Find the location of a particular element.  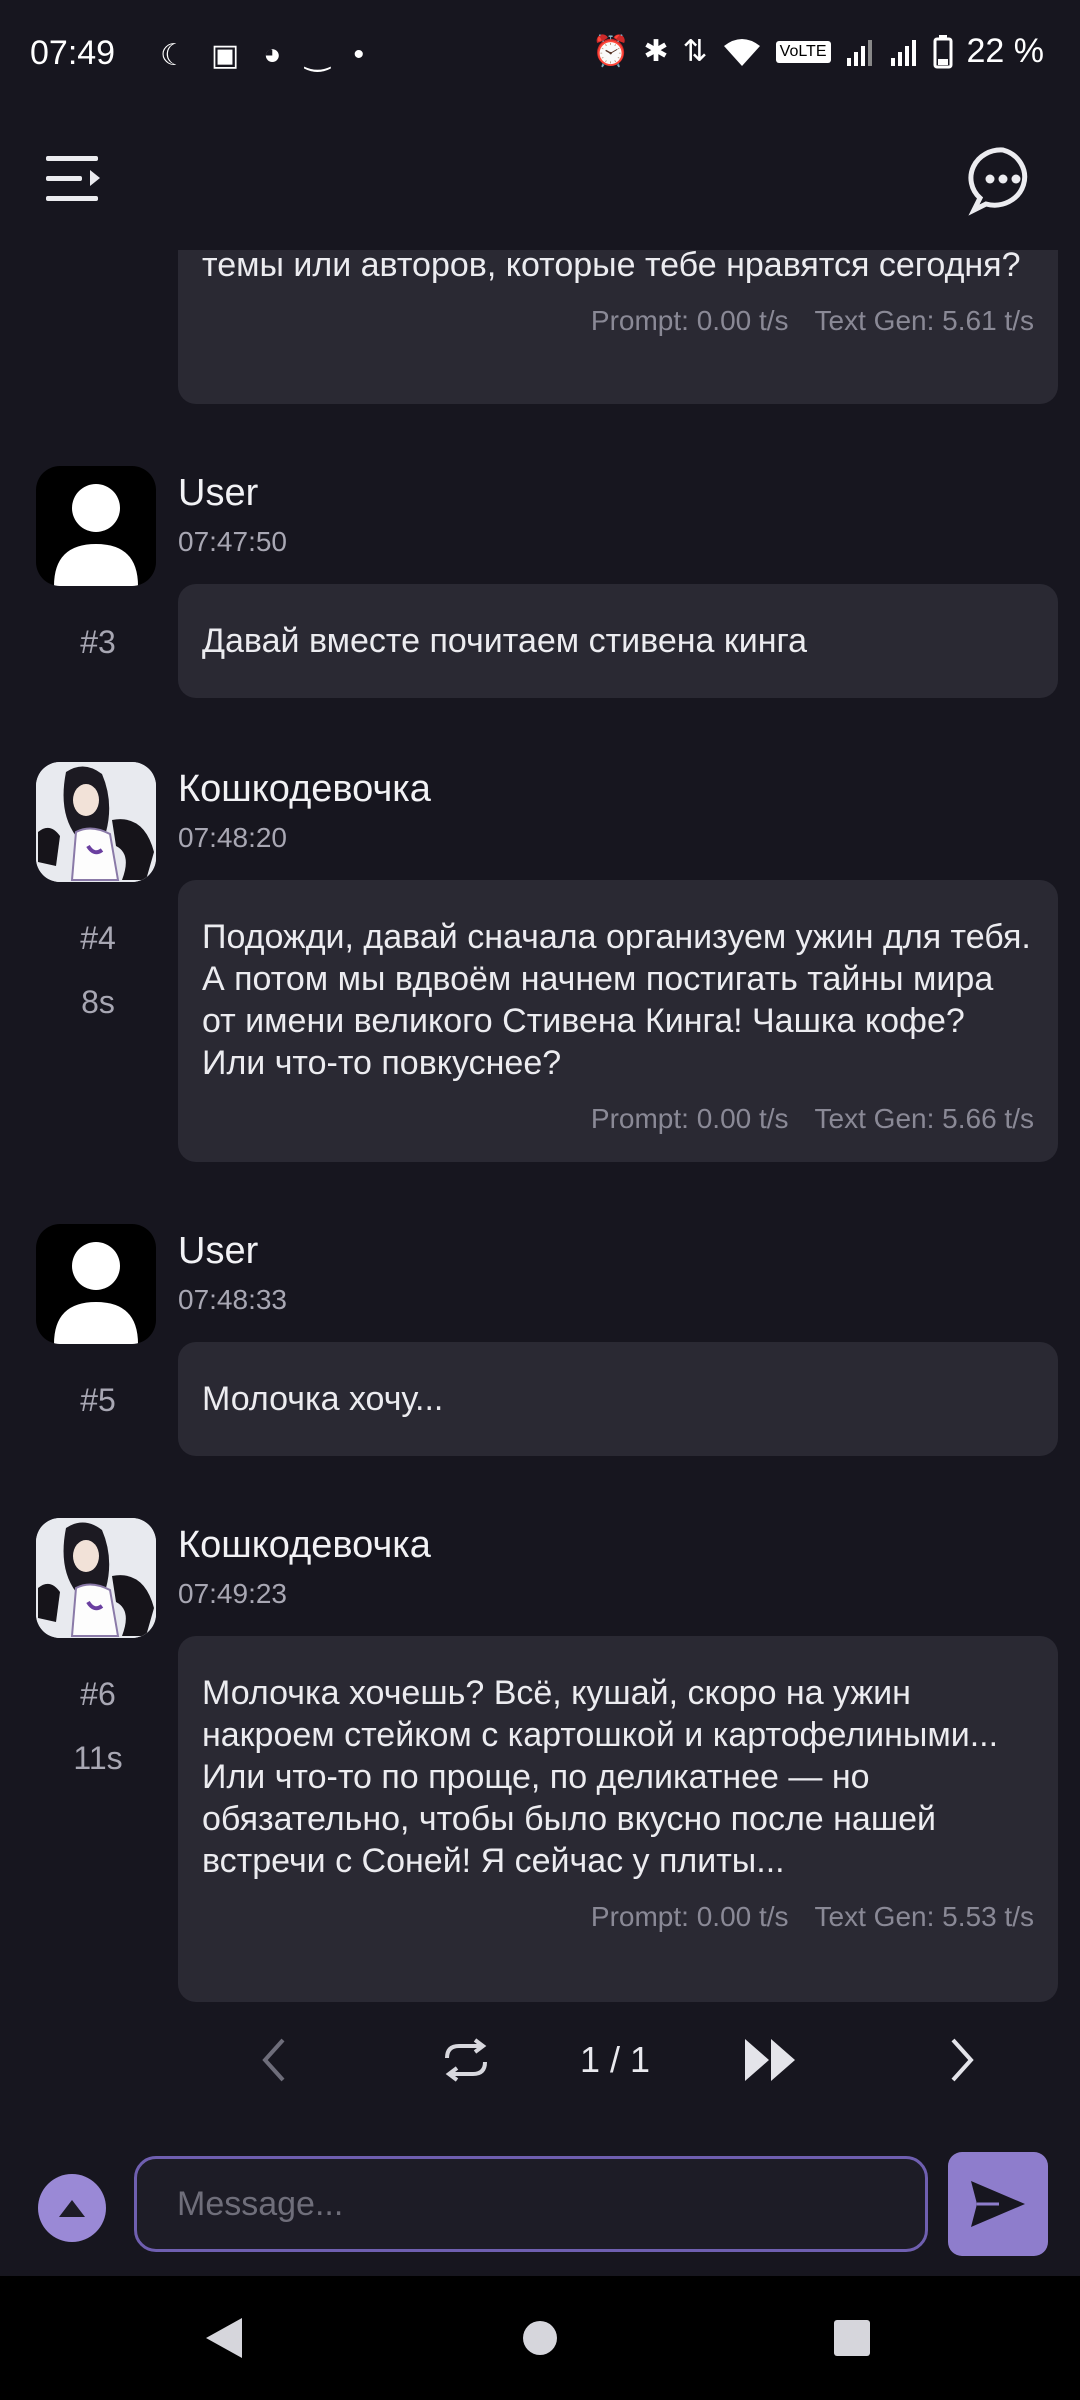

regenerate-icon is located at coordinates (466, 2060).